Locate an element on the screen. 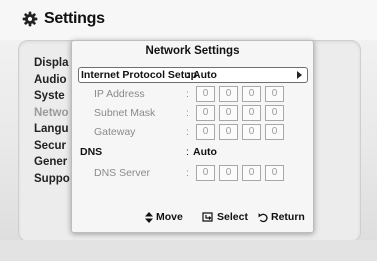 The width and height of the screenshot is (377, 261). gateway-field: 0 0 0 0 is located at coordinates (240, 132).